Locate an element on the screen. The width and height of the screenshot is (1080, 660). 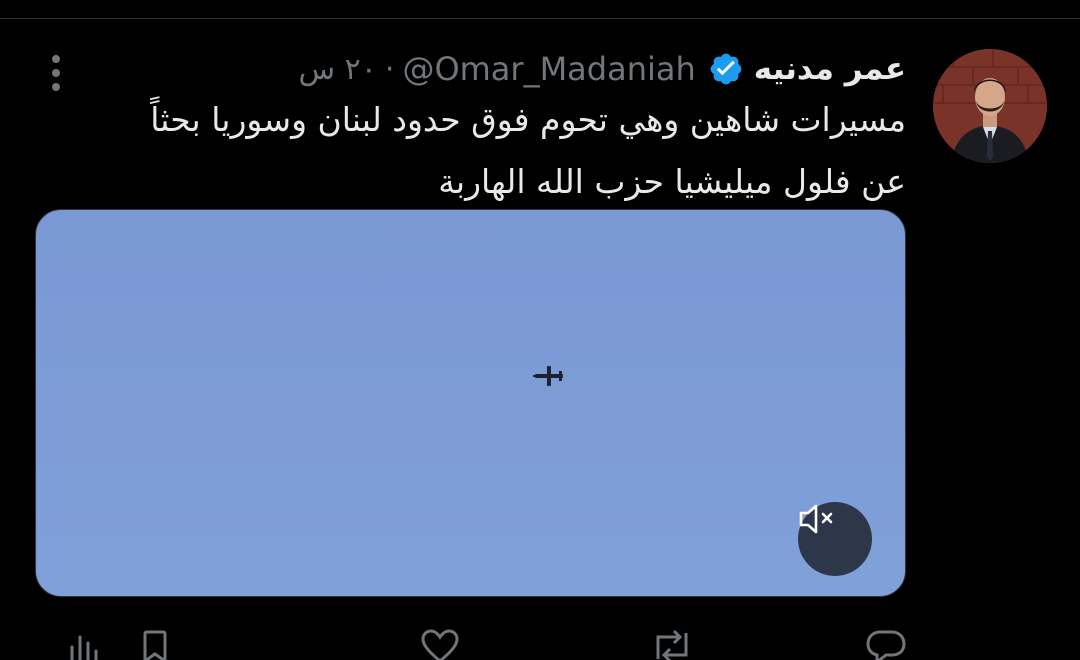
retweet-button is located at coordinates (672, 644).